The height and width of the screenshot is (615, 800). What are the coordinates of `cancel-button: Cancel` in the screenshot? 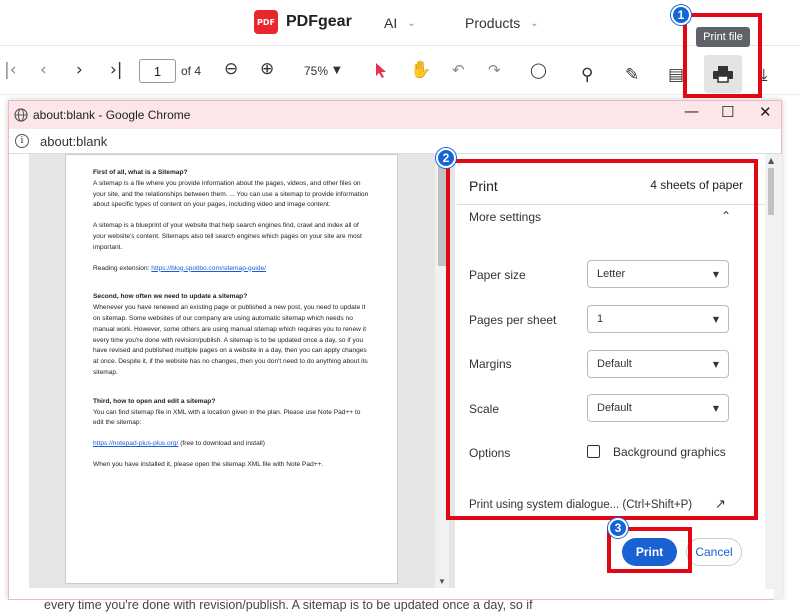 It's located at (714, 552).